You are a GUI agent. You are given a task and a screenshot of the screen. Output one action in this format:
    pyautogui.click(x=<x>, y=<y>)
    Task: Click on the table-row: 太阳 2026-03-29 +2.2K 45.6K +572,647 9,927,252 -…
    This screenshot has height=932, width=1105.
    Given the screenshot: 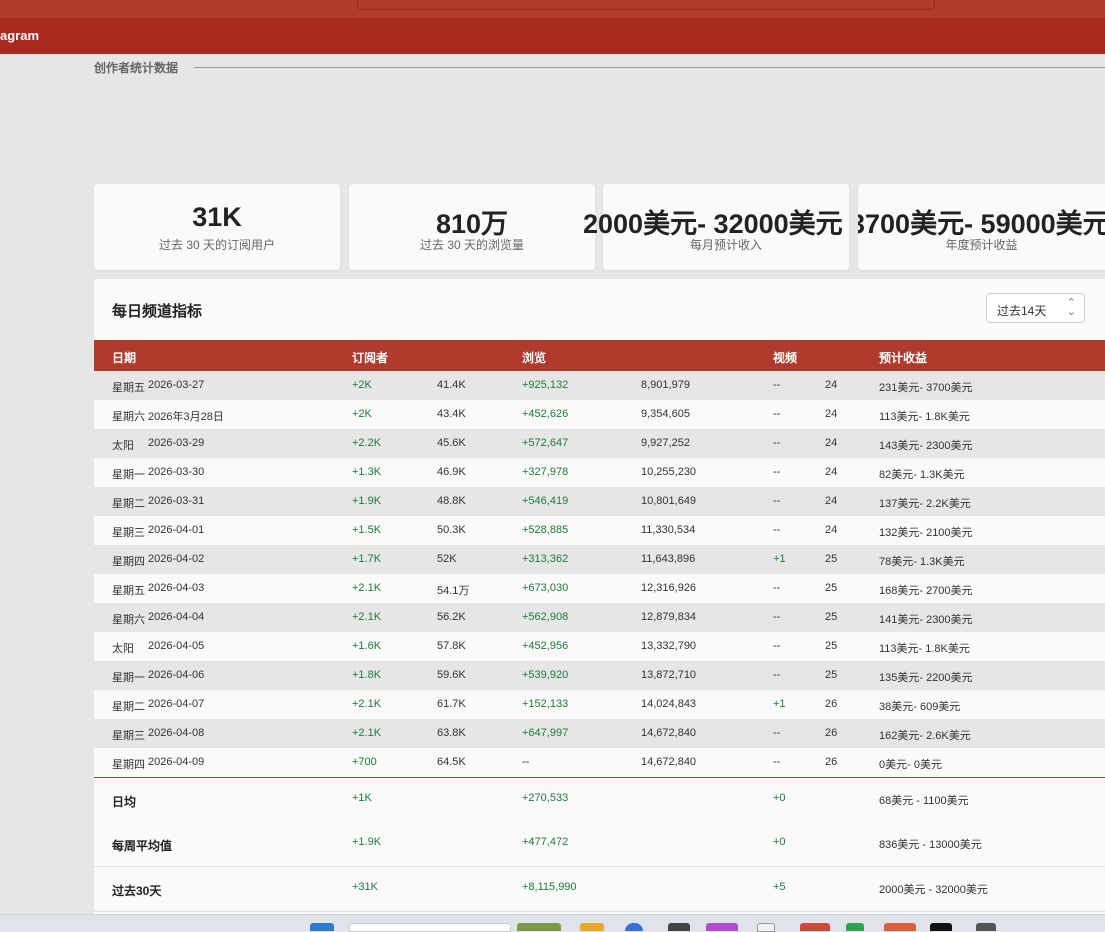 What is the action you would take?
    pyautogui.click(x=599, y=443)
    